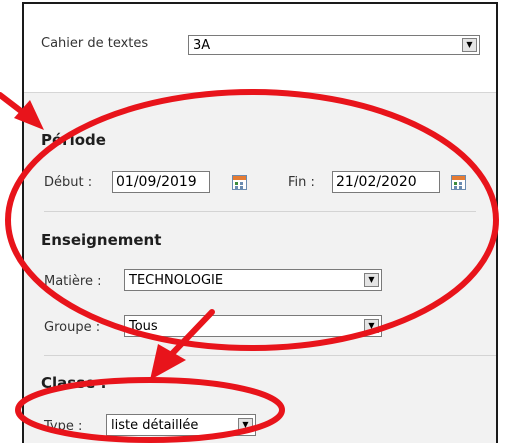  Describe the element at coordinates (68, 182) in the screenshot. I see `debut-label: Début :` at that location.